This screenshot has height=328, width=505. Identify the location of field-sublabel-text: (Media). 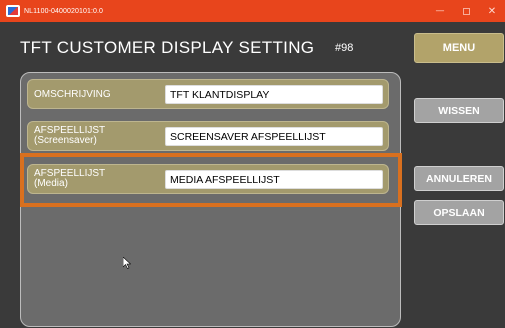
(51, 183).